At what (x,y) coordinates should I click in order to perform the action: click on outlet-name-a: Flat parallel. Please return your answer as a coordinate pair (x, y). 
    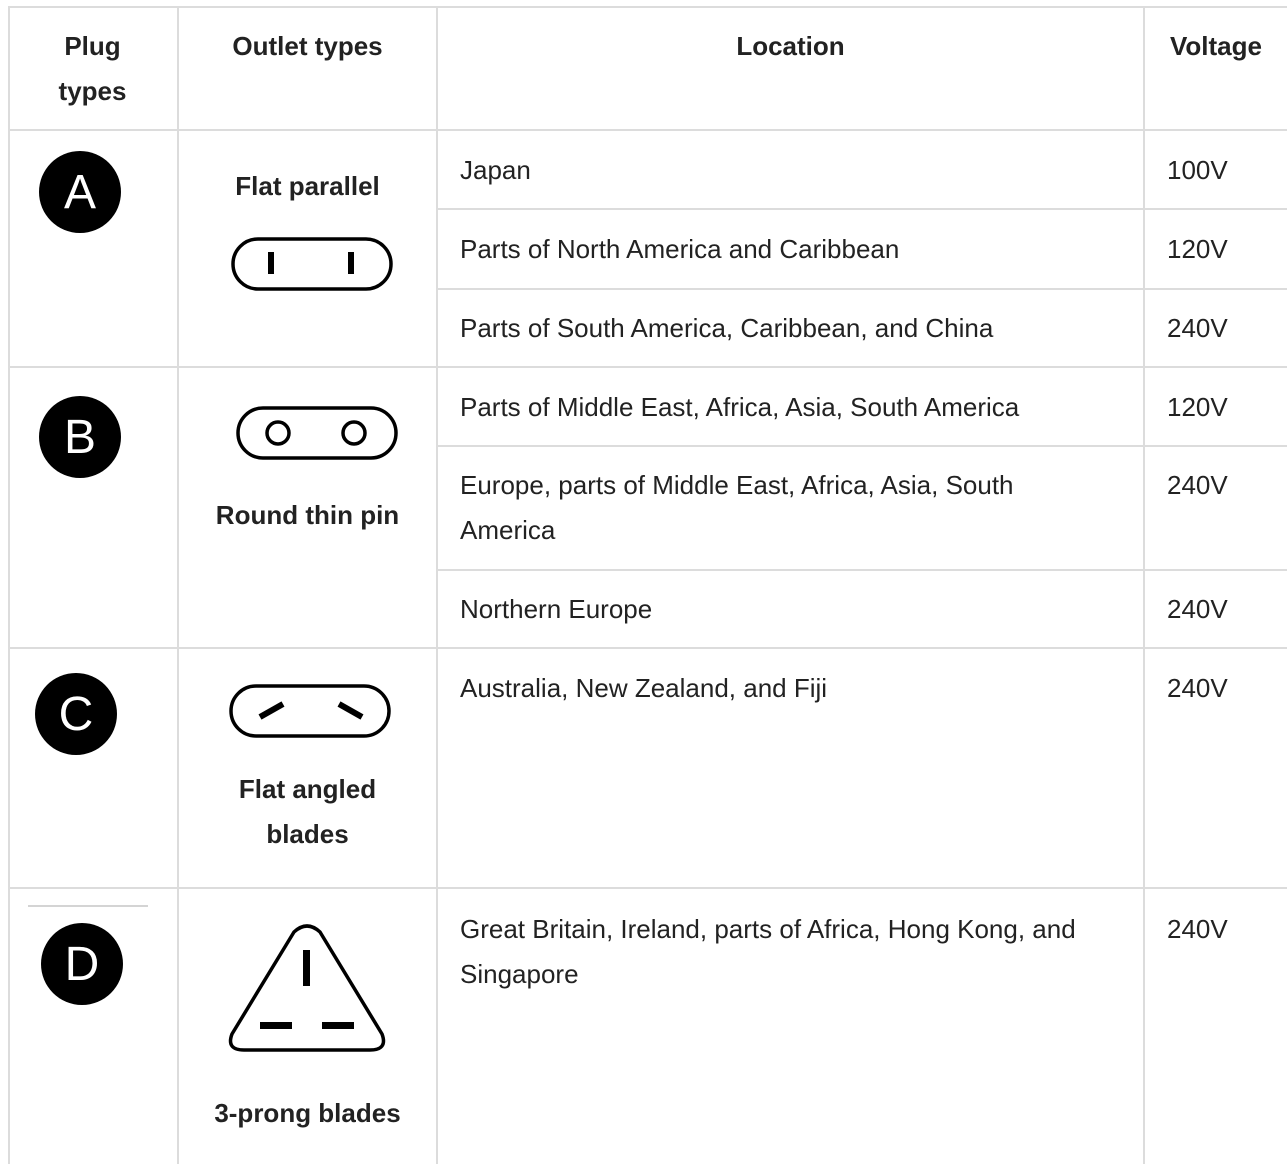
    Looking at the image, I should click on (307, 186).